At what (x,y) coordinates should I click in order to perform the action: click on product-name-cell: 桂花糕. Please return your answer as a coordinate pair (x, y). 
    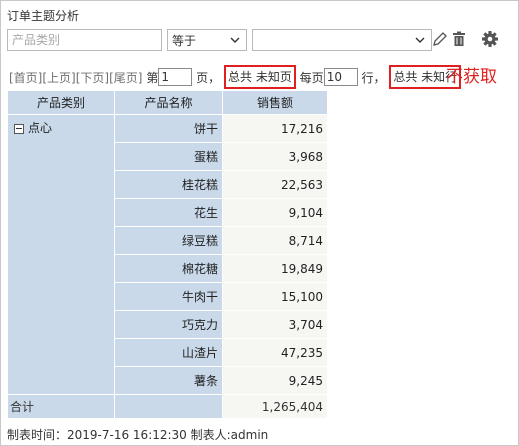
    Looking at the image, I should click on (168, 184).